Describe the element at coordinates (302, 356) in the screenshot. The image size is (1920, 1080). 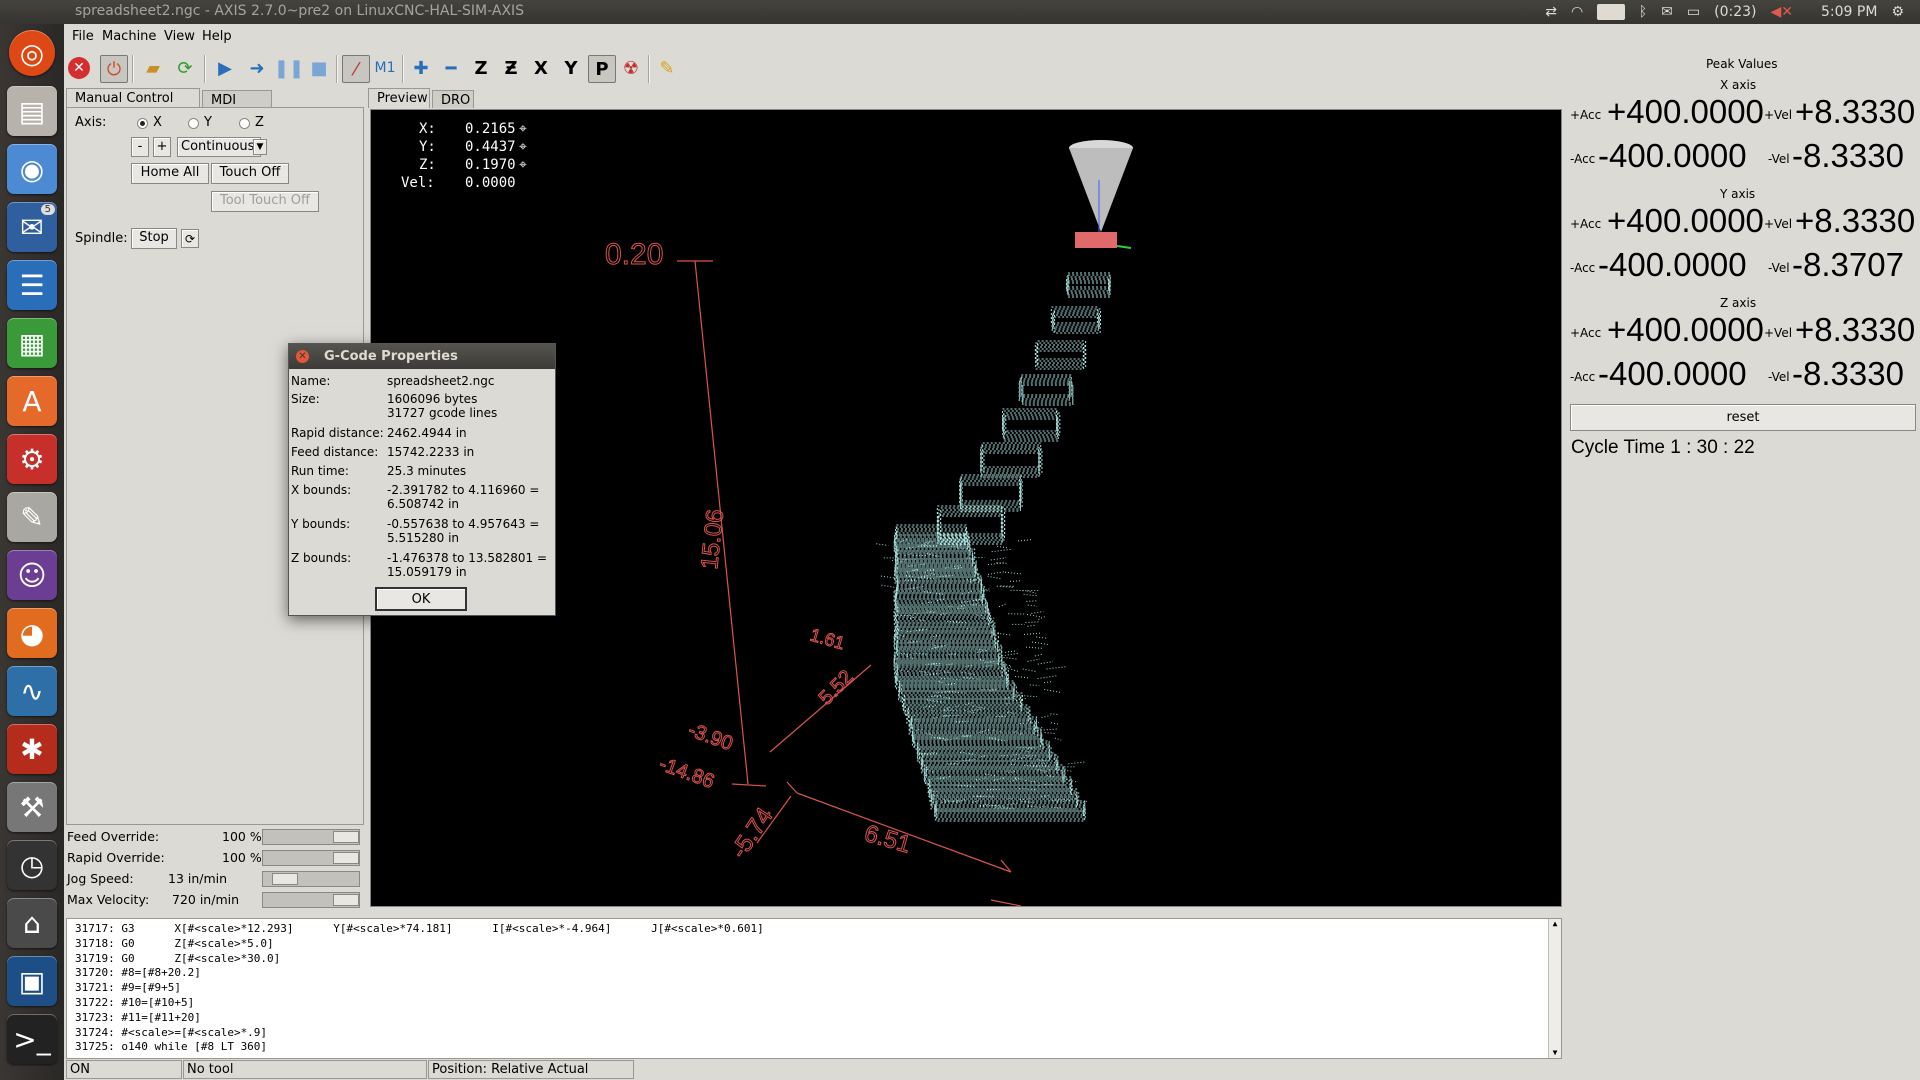
I see `close-icon: ✕` at that location.